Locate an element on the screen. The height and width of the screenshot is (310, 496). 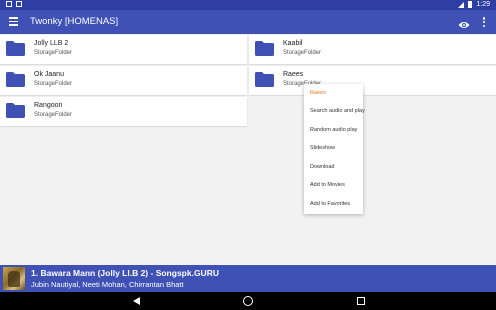
menu-item-search-audio-and-play: Search audio and play is located at coordinates (337, 111).